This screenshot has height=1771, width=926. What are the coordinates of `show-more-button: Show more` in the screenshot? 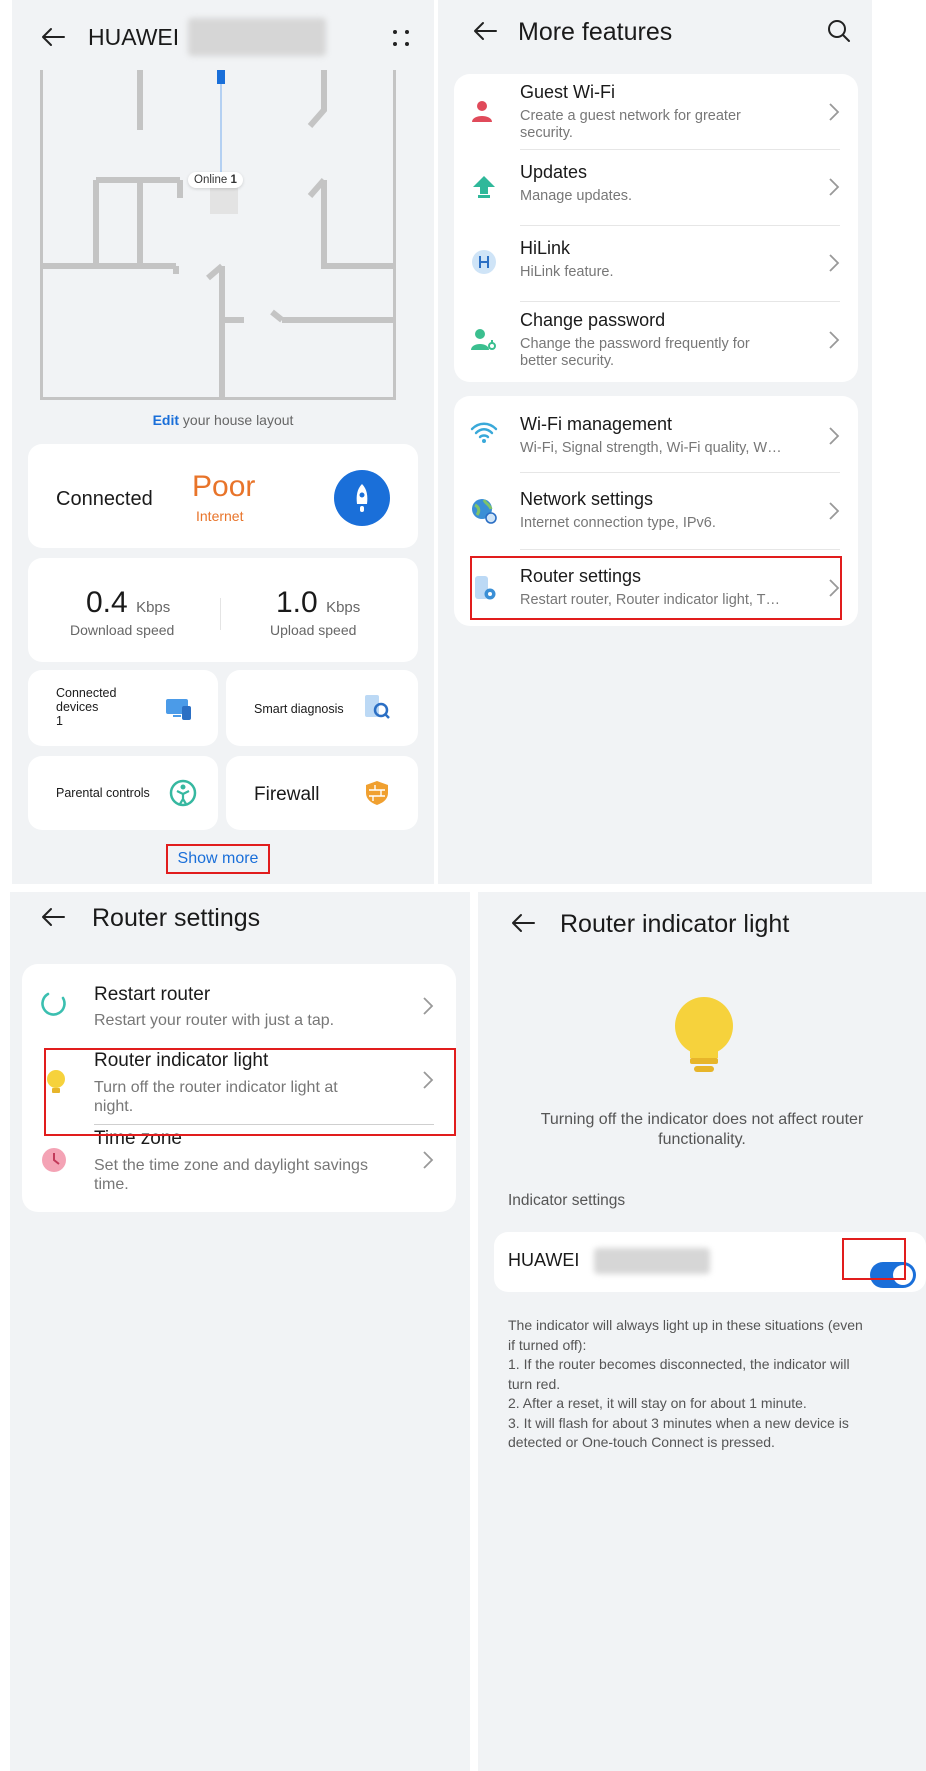 It's located at (218, 859).